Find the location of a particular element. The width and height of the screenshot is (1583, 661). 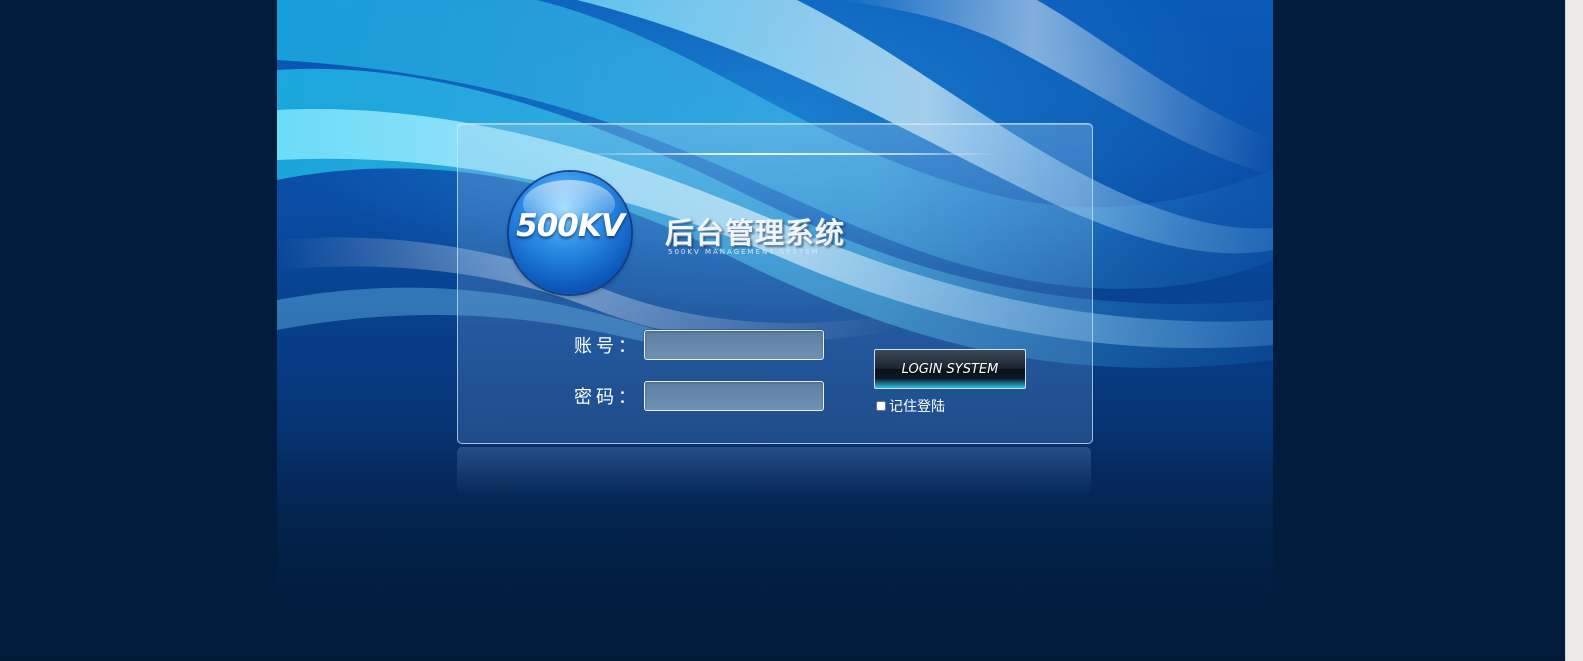

remember-login: 记住登陆 is located at coordinates (910, 406).